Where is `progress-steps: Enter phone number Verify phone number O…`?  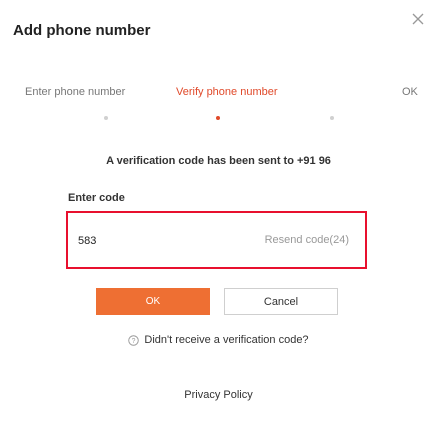
progress-steps: Enter phone number Verify phone number O… is located at coordinates (218, 106).